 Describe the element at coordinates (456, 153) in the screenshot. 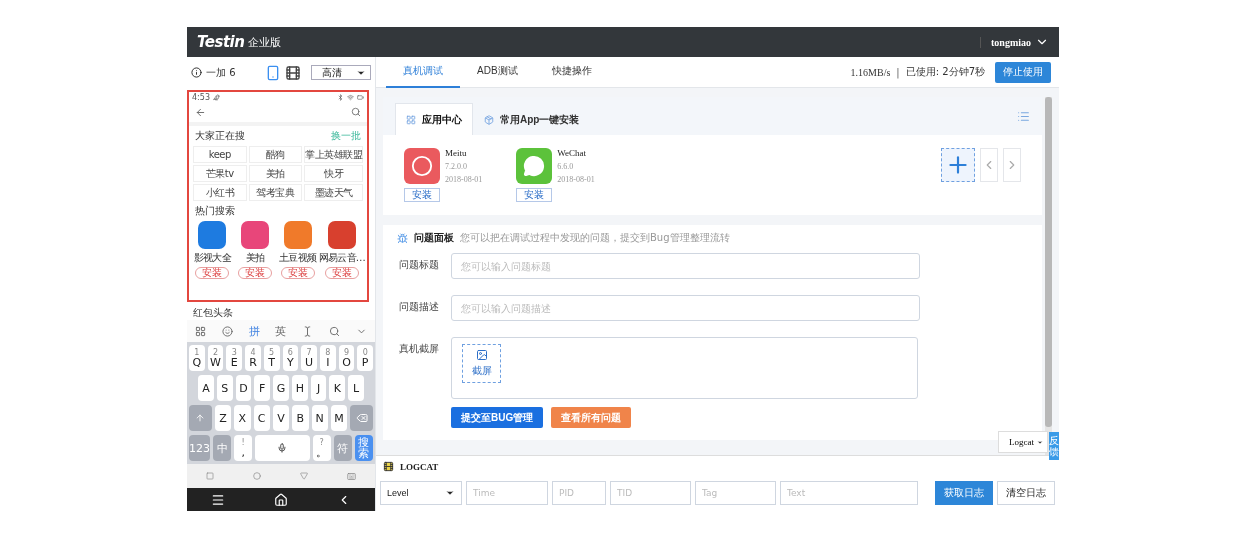

I see `app-name: Meitu` at that location.